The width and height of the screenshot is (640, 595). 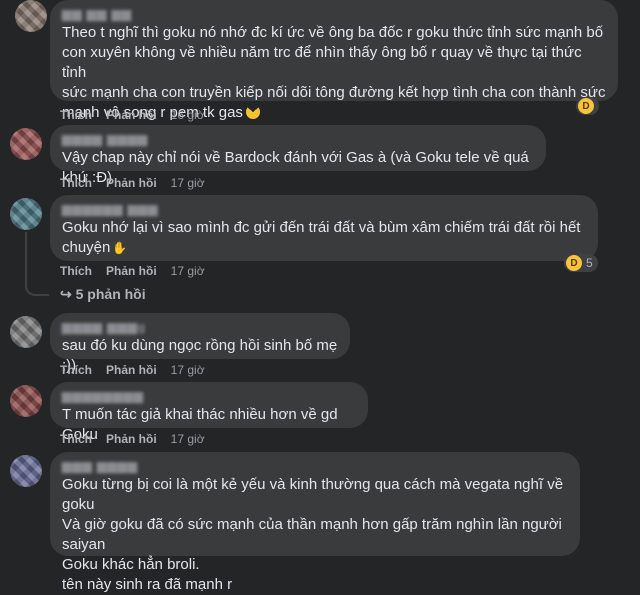 What do you see at coordinates (66, 294) in the screenshot?
I see `reply-arrow-icon: ↪` at bounding box center [66, 294].